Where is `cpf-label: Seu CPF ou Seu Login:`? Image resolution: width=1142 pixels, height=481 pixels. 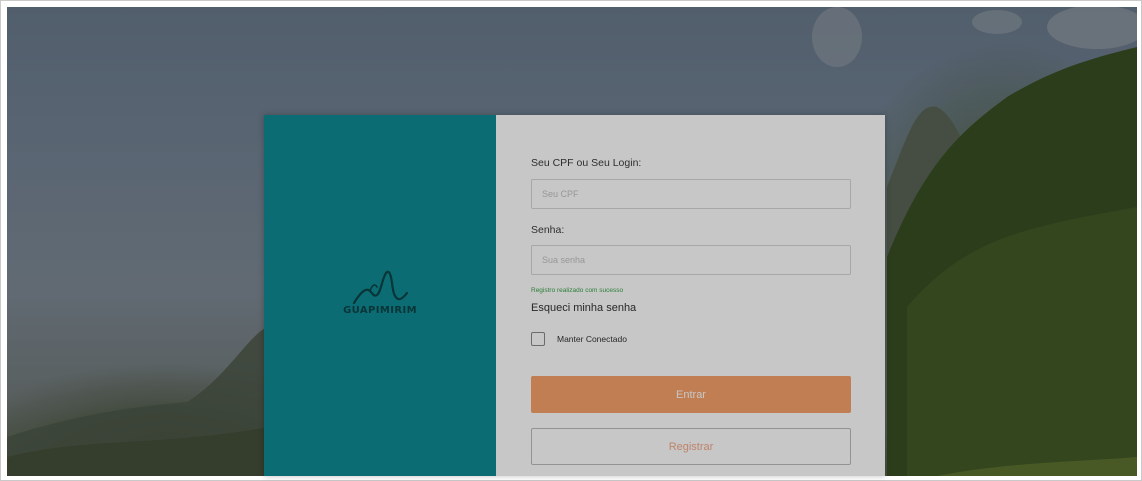 cpf-label: Seu CPF ou Seu Login: is located at coordinates (586, 163).